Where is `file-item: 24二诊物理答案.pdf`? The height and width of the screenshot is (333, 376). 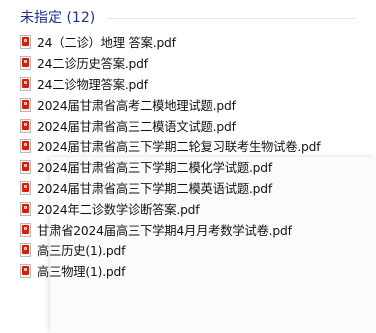
file-item: 24二诊物理答案.pdf is located at coordinates (170, 84).